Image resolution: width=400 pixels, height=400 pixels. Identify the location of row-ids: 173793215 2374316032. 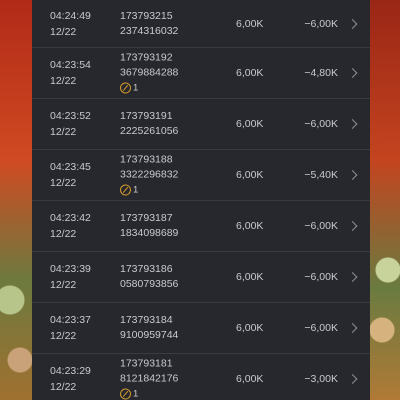
(149, 24).